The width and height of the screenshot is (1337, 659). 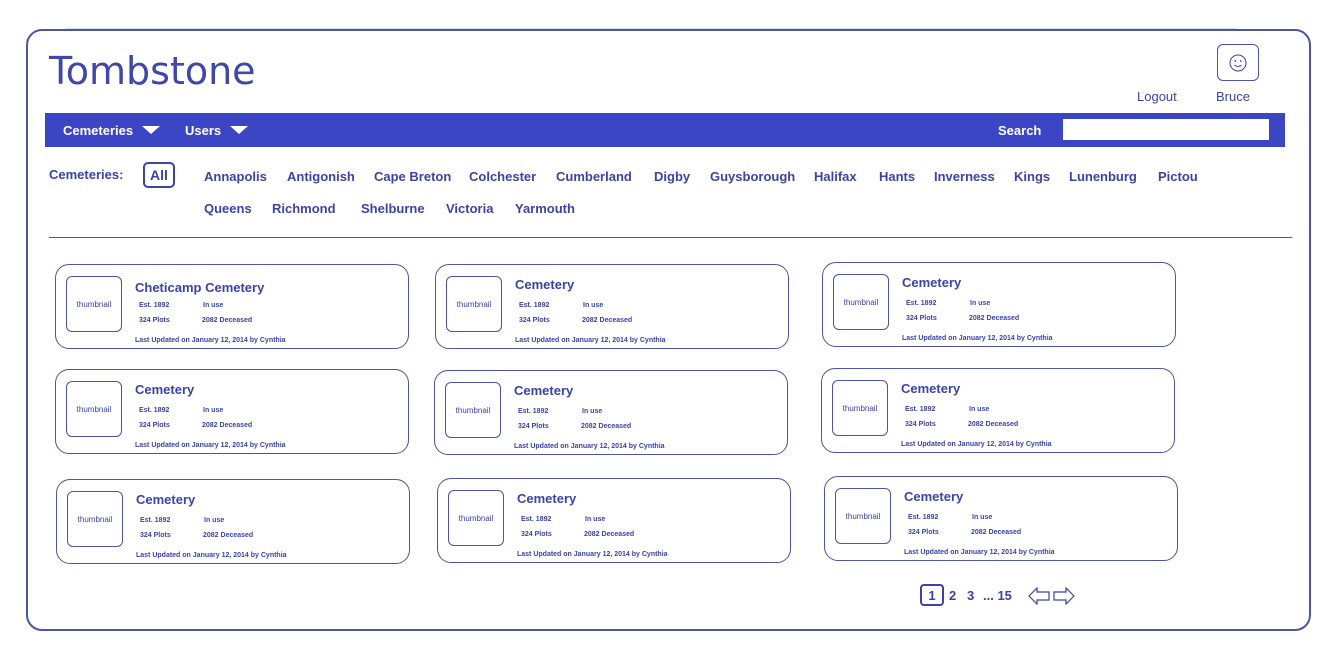 What do you see at coordinates (672, 176) in the screenshot?
I see `filter-county-link: Digby` at bounding box center [672, 176].